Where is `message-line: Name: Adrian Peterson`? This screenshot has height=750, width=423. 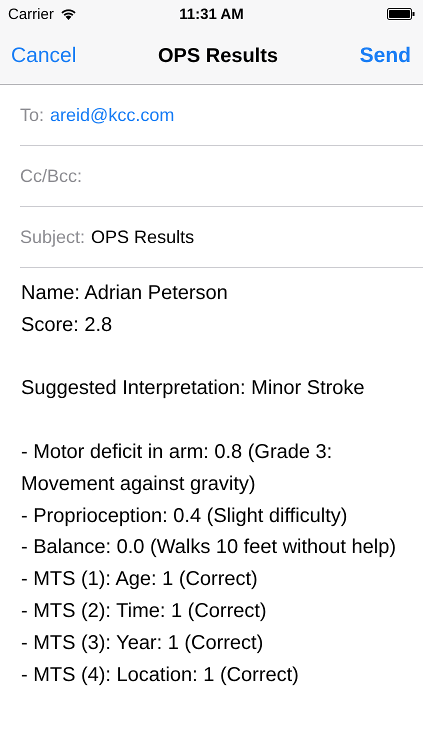 message-line: Name: Adrian Peterson is located at coordinates (125, 293).